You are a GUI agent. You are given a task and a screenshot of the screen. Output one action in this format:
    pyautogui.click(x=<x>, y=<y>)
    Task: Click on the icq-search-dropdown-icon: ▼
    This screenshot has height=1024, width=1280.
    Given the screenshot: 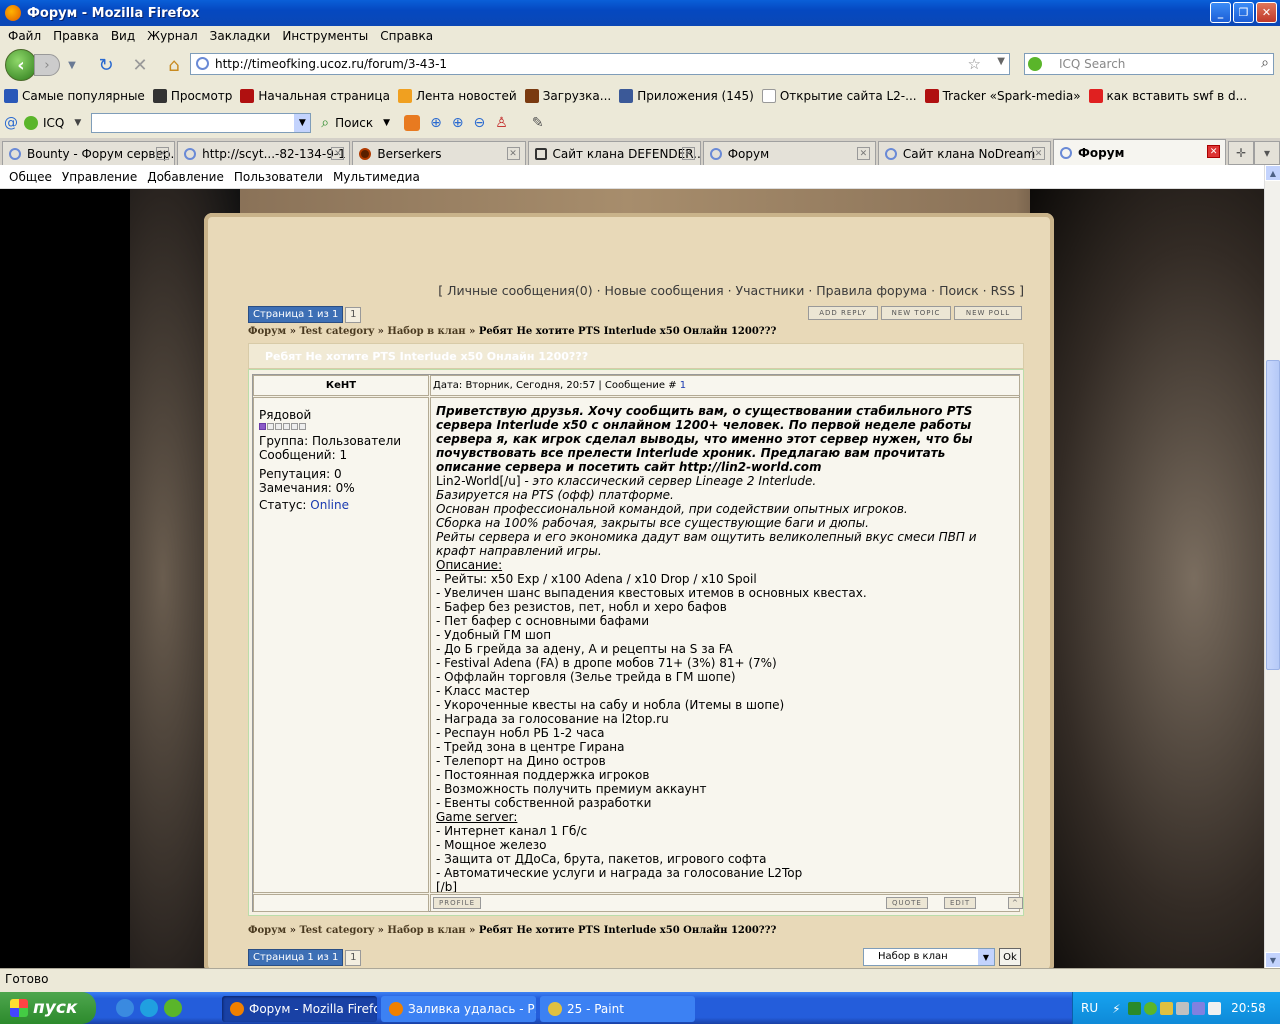 What is the action you would take?
    pyautogui.click(x=386, y=123)
    